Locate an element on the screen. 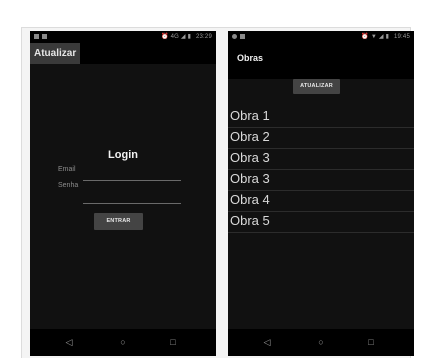 The height and width of the screenshot is (358, 430). page-title: Obras is located at coordinates (250, 58).